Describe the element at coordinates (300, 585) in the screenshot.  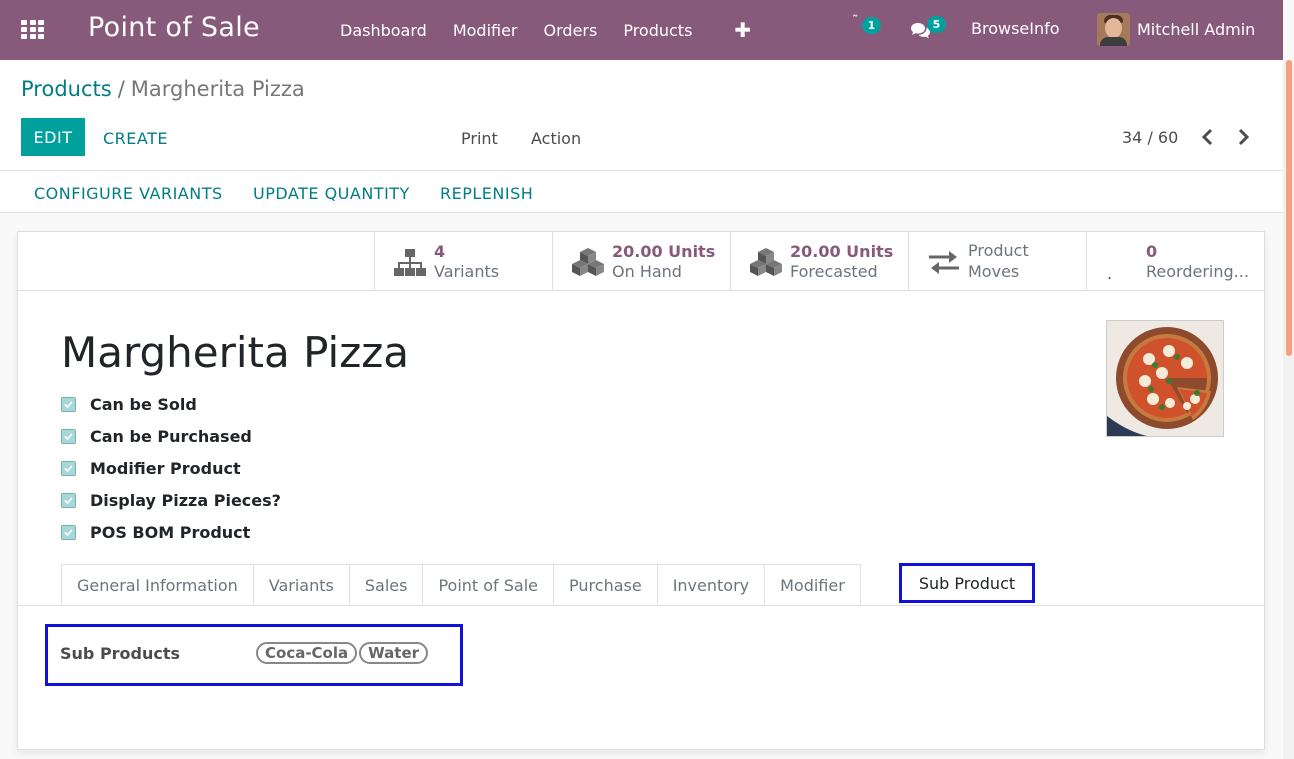
I see `tab-variants: Variants` at that location.